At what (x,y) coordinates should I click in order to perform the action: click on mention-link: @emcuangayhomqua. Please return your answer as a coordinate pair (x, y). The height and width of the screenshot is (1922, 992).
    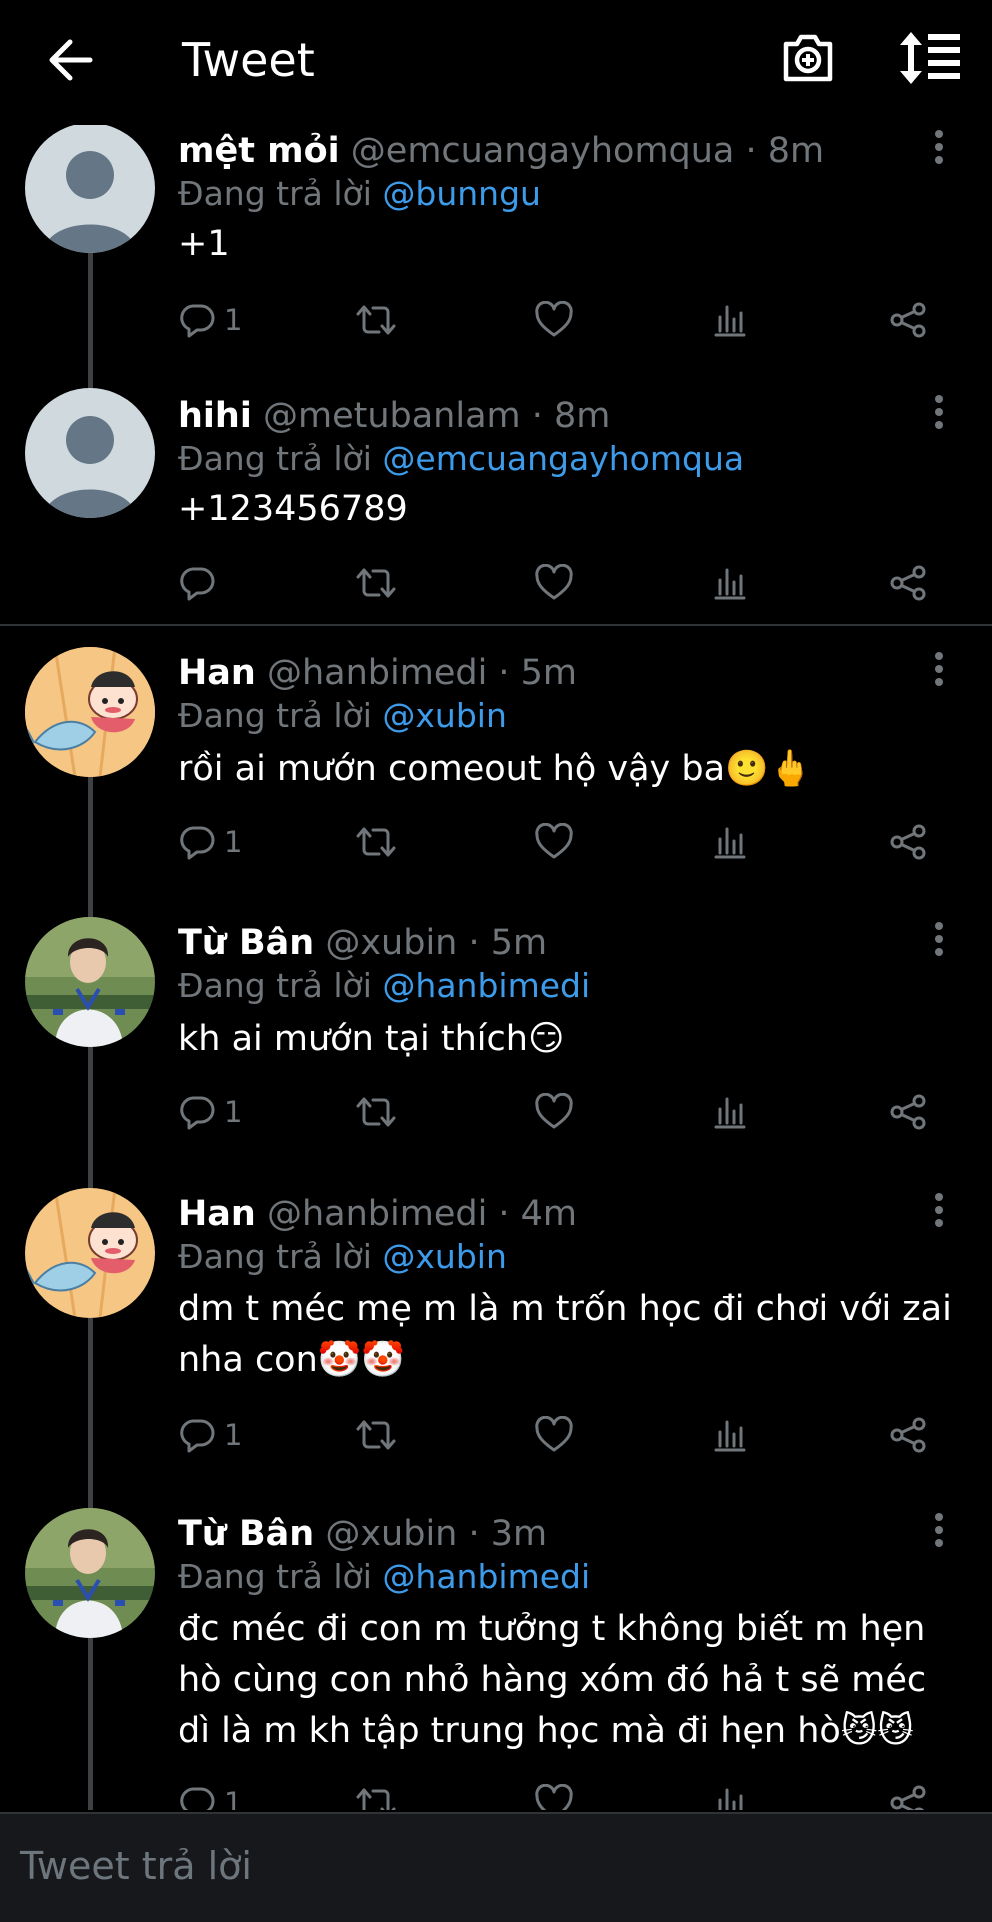
    Looking at the image, I should click on (563, 458).